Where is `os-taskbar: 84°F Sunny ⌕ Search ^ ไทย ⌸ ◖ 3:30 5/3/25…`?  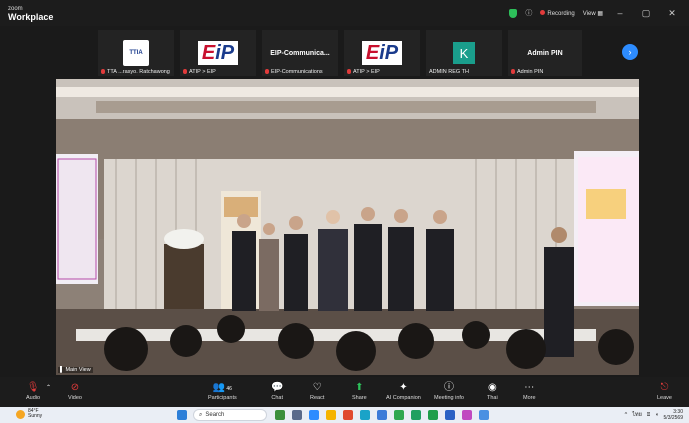 os-taskbar: 84°F Sunny ⌕ Search ^ ไทย ⌸ ◖ 3:30 5/3/25… is located at coordinates (344, 415).